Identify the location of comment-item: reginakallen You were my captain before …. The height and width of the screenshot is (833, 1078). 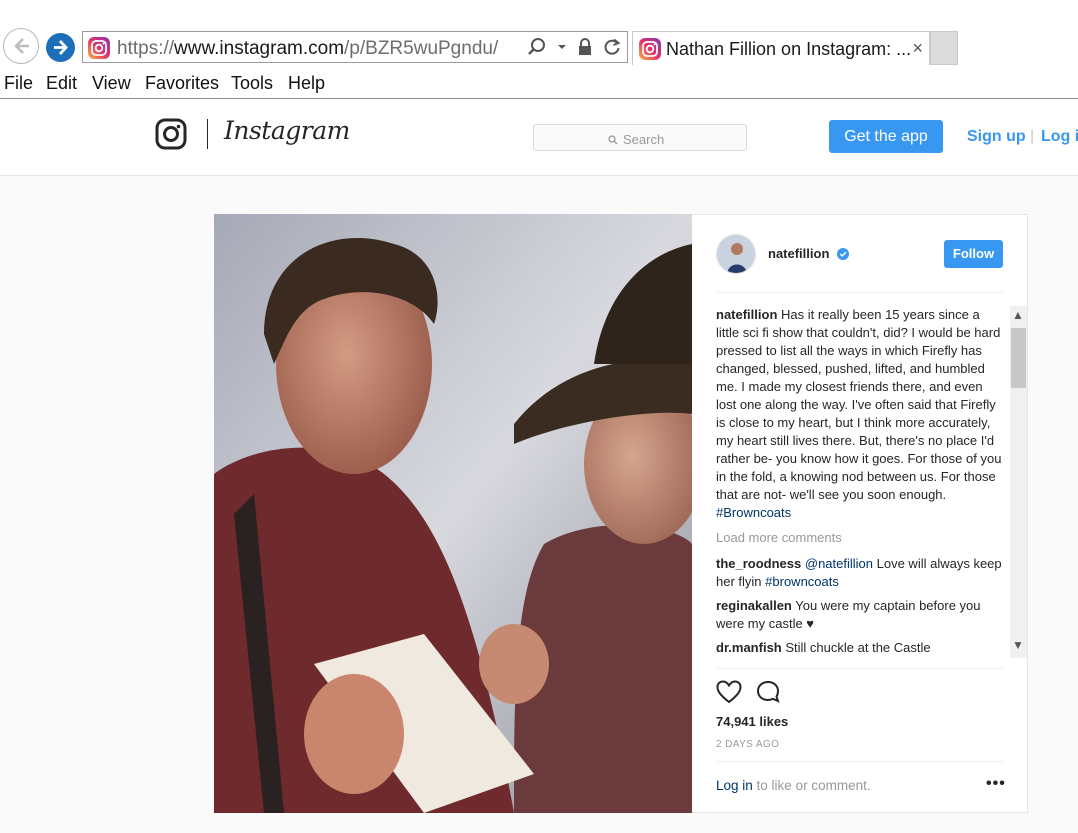
(861, 615).